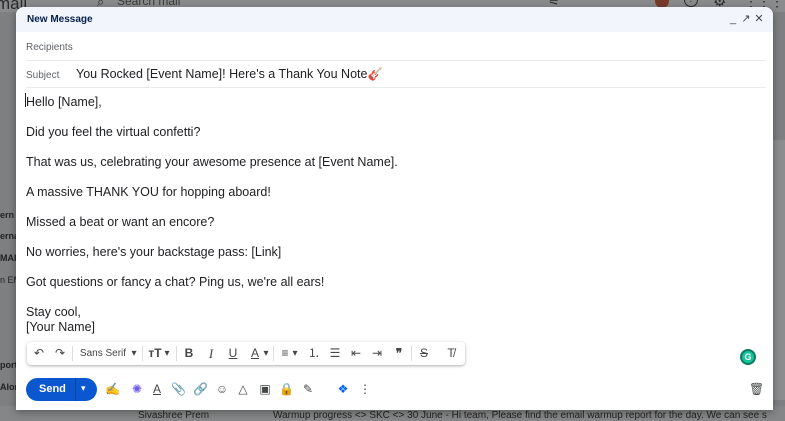 The width and height of the screenshot is (785, 421). Describe the element at coordinates (7, 215) in the screenshot. I see `sidebar-fragment: ern` at that location.